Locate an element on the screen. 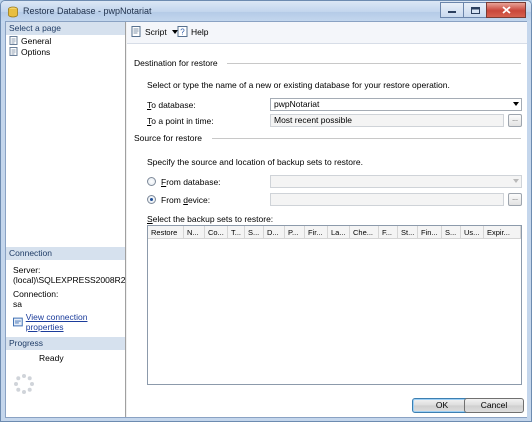  title-bar: Restore Database - pwpNotariat is located at coordinates (266, 12).